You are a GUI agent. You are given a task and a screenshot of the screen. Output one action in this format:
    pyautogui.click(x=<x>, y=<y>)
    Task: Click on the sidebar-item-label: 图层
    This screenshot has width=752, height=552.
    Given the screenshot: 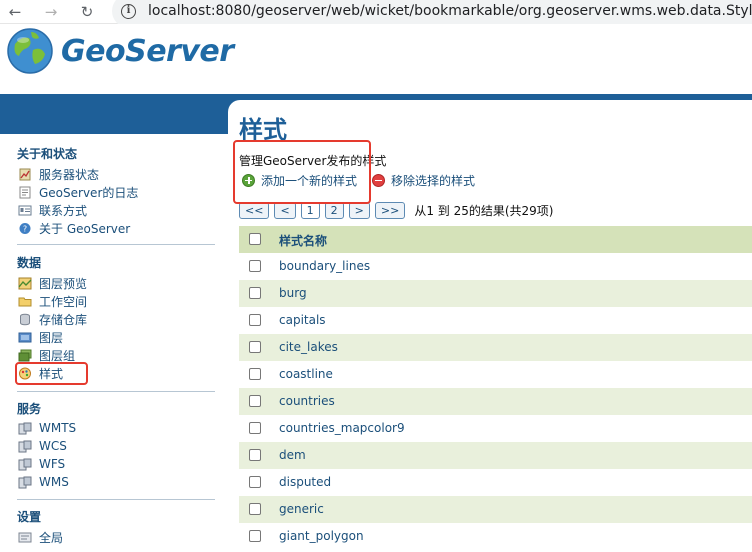 What is the action you would take?
    pyautogui.click(x=51, y=337)
    